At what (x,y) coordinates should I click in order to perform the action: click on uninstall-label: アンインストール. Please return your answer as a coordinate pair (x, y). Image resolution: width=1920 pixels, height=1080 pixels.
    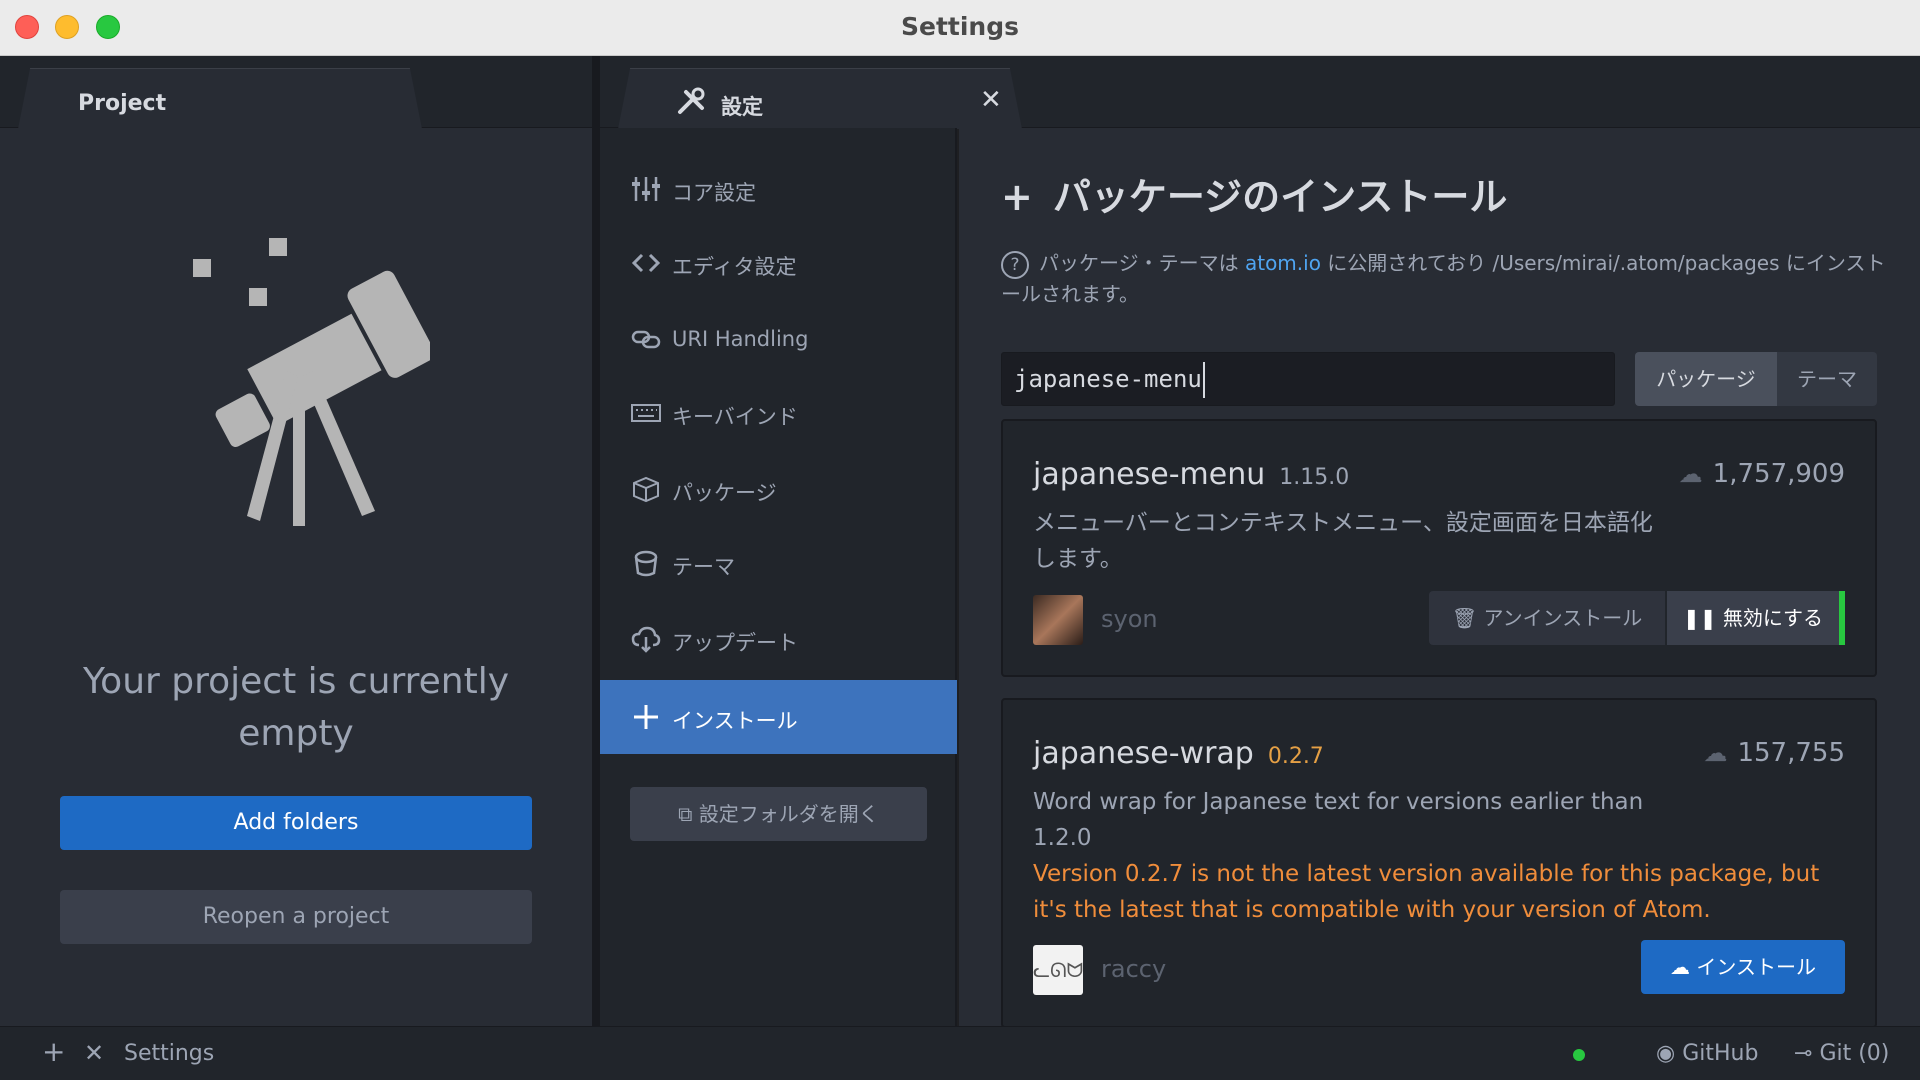
    Looking at the image, I should click on (1563, 618).